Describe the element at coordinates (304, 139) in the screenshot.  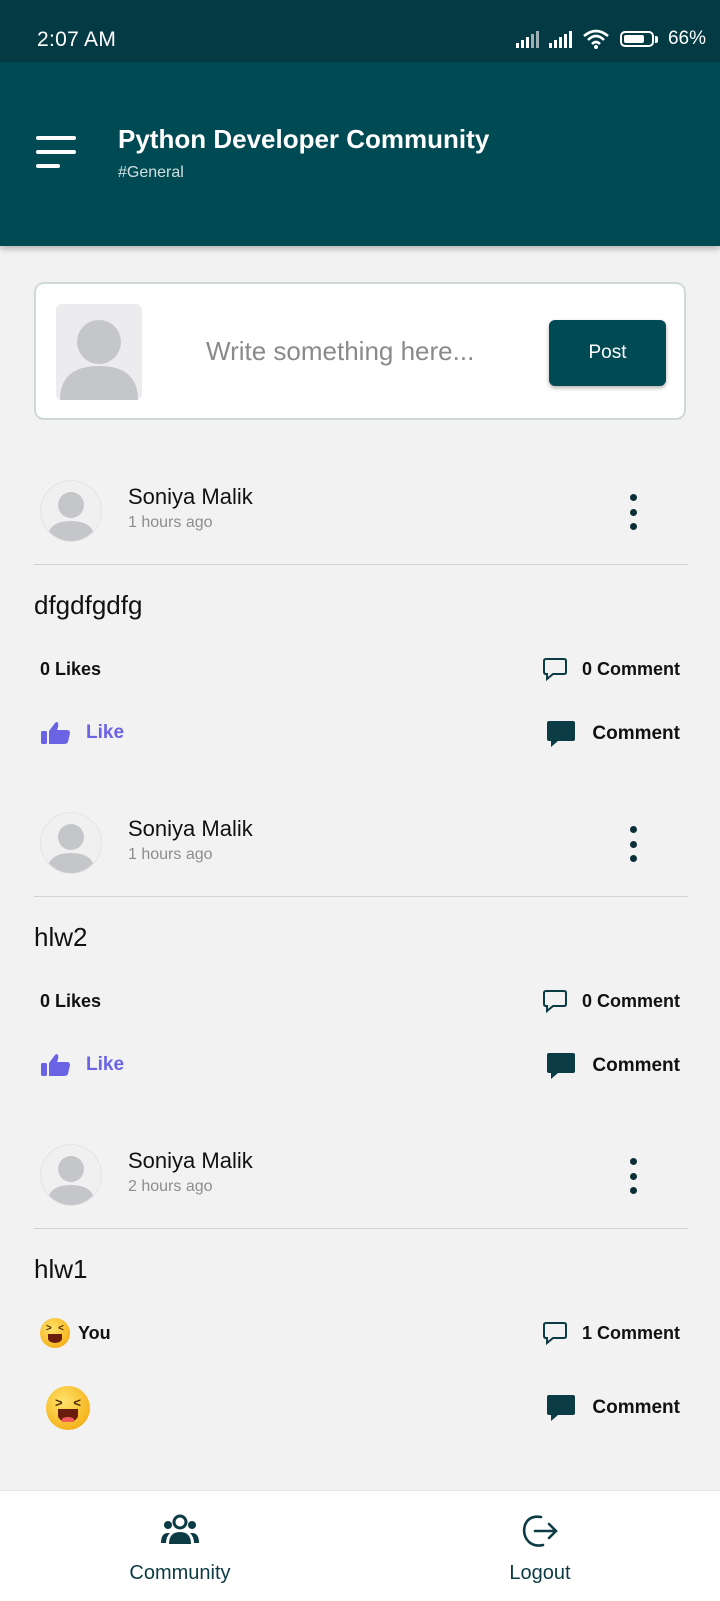
I see `page-title: Python Developer Community` at that location.